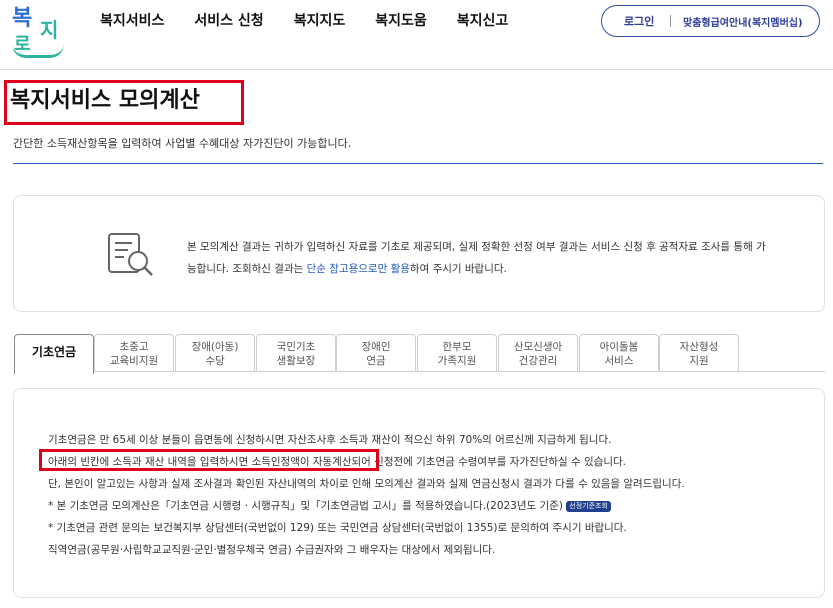 The height and width of the screenshot is (608, 833). Describe the element at coordinates (376, 347) in the screenshot. I see `tab-label-line1: 장애인` at that location.